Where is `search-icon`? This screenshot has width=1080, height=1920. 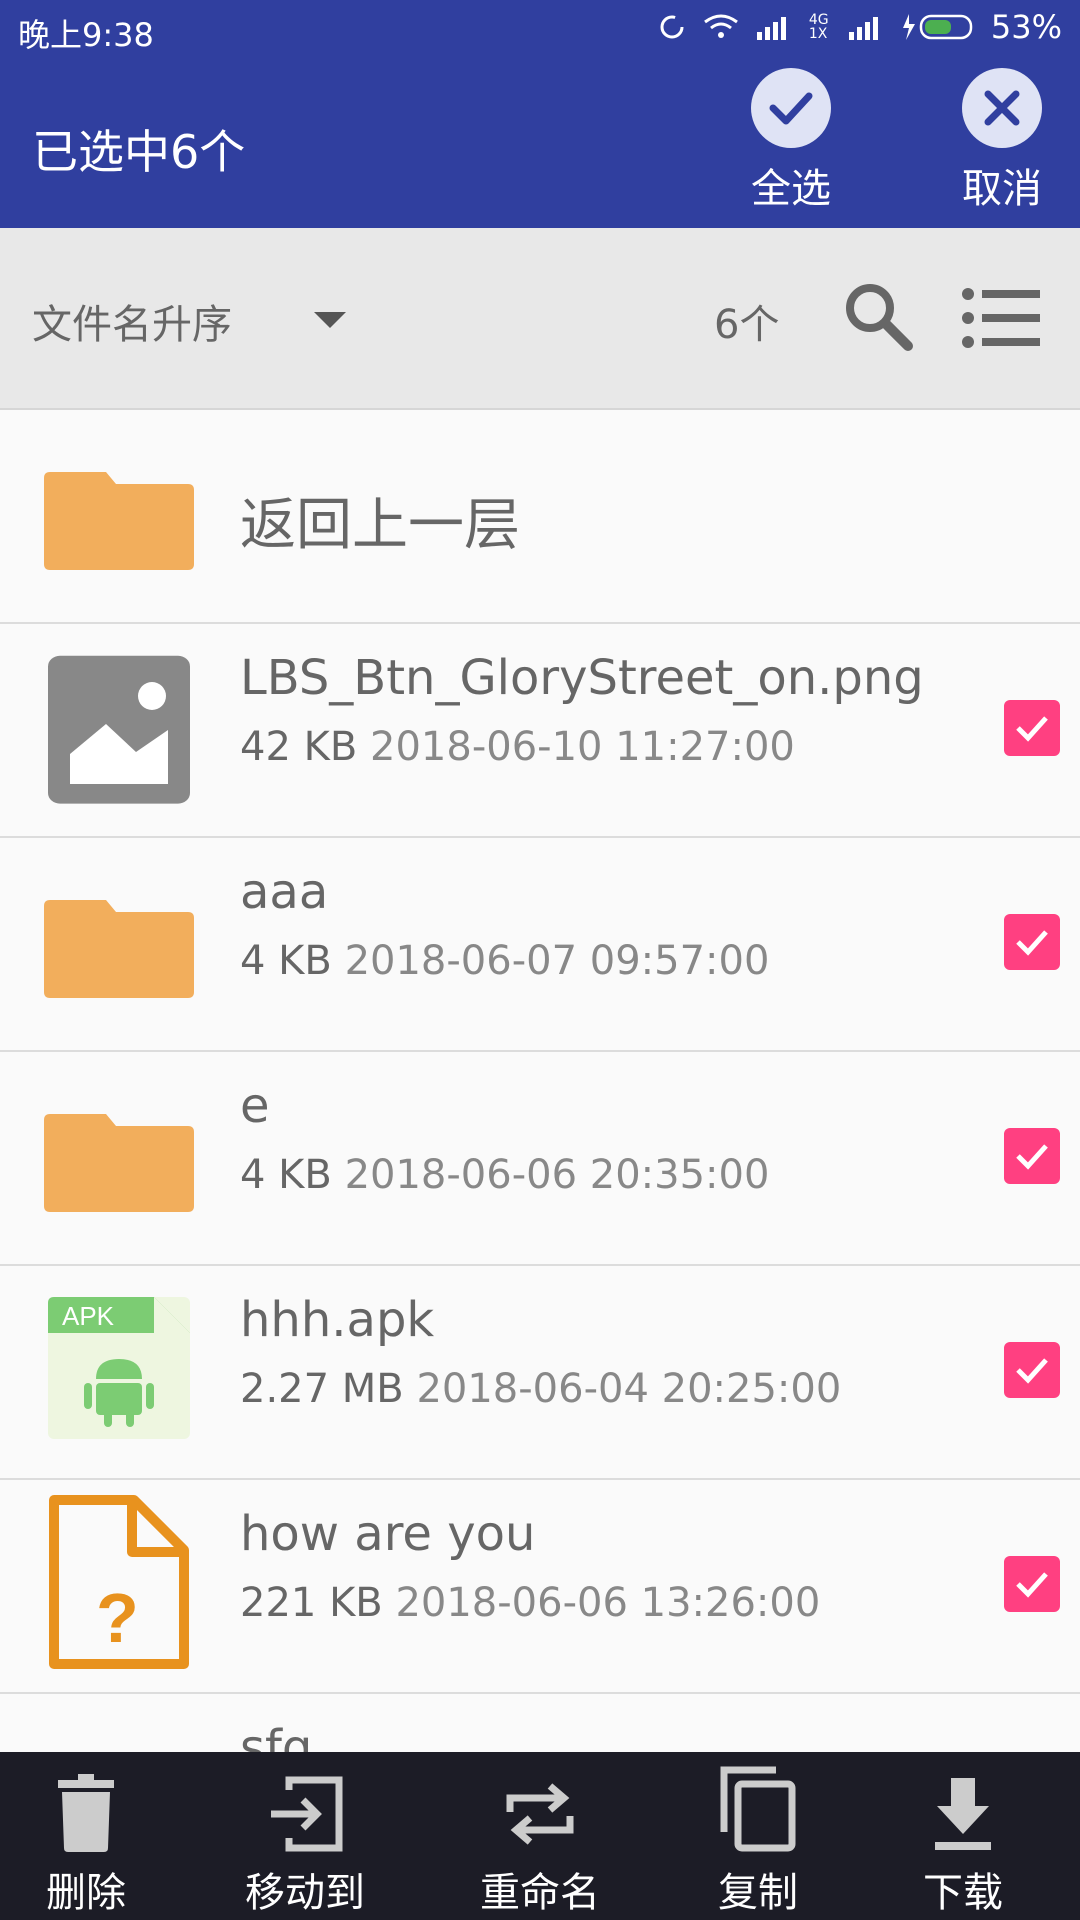
search-icon is located at coordinates (879, 317).